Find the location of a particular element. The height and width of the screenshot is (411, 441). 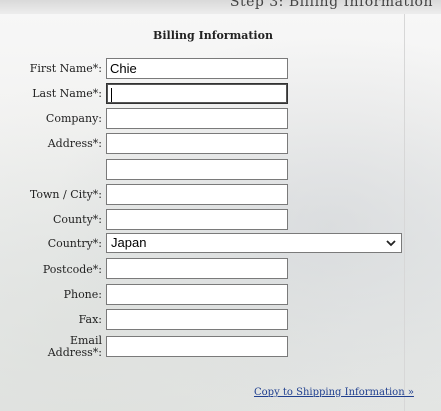

header-partial-text: Step 3: Billing Information is located at coordinates (331, 5).